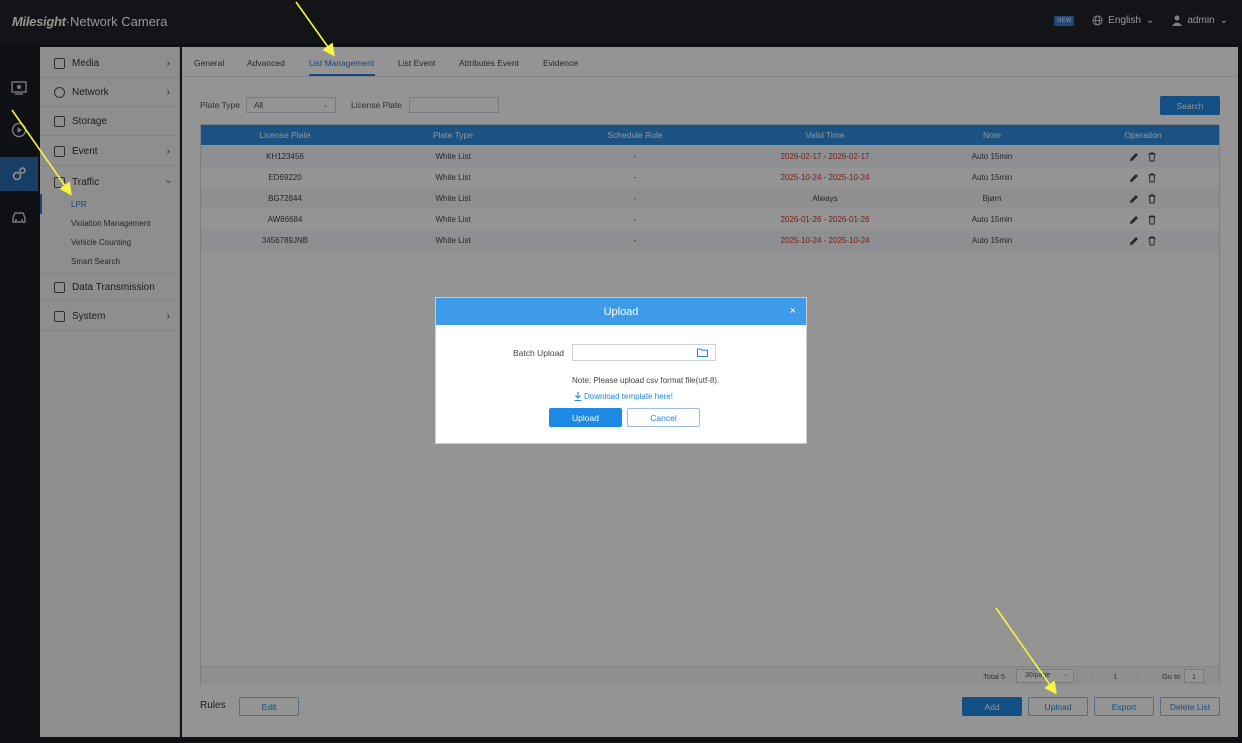 Image resolution: width=1242 pixels, height=743 pixels. What do you see at coordinates (628, 396) in the screenshot?
I see `download-template-label: Download template here!` at bounding box center [628, 396].